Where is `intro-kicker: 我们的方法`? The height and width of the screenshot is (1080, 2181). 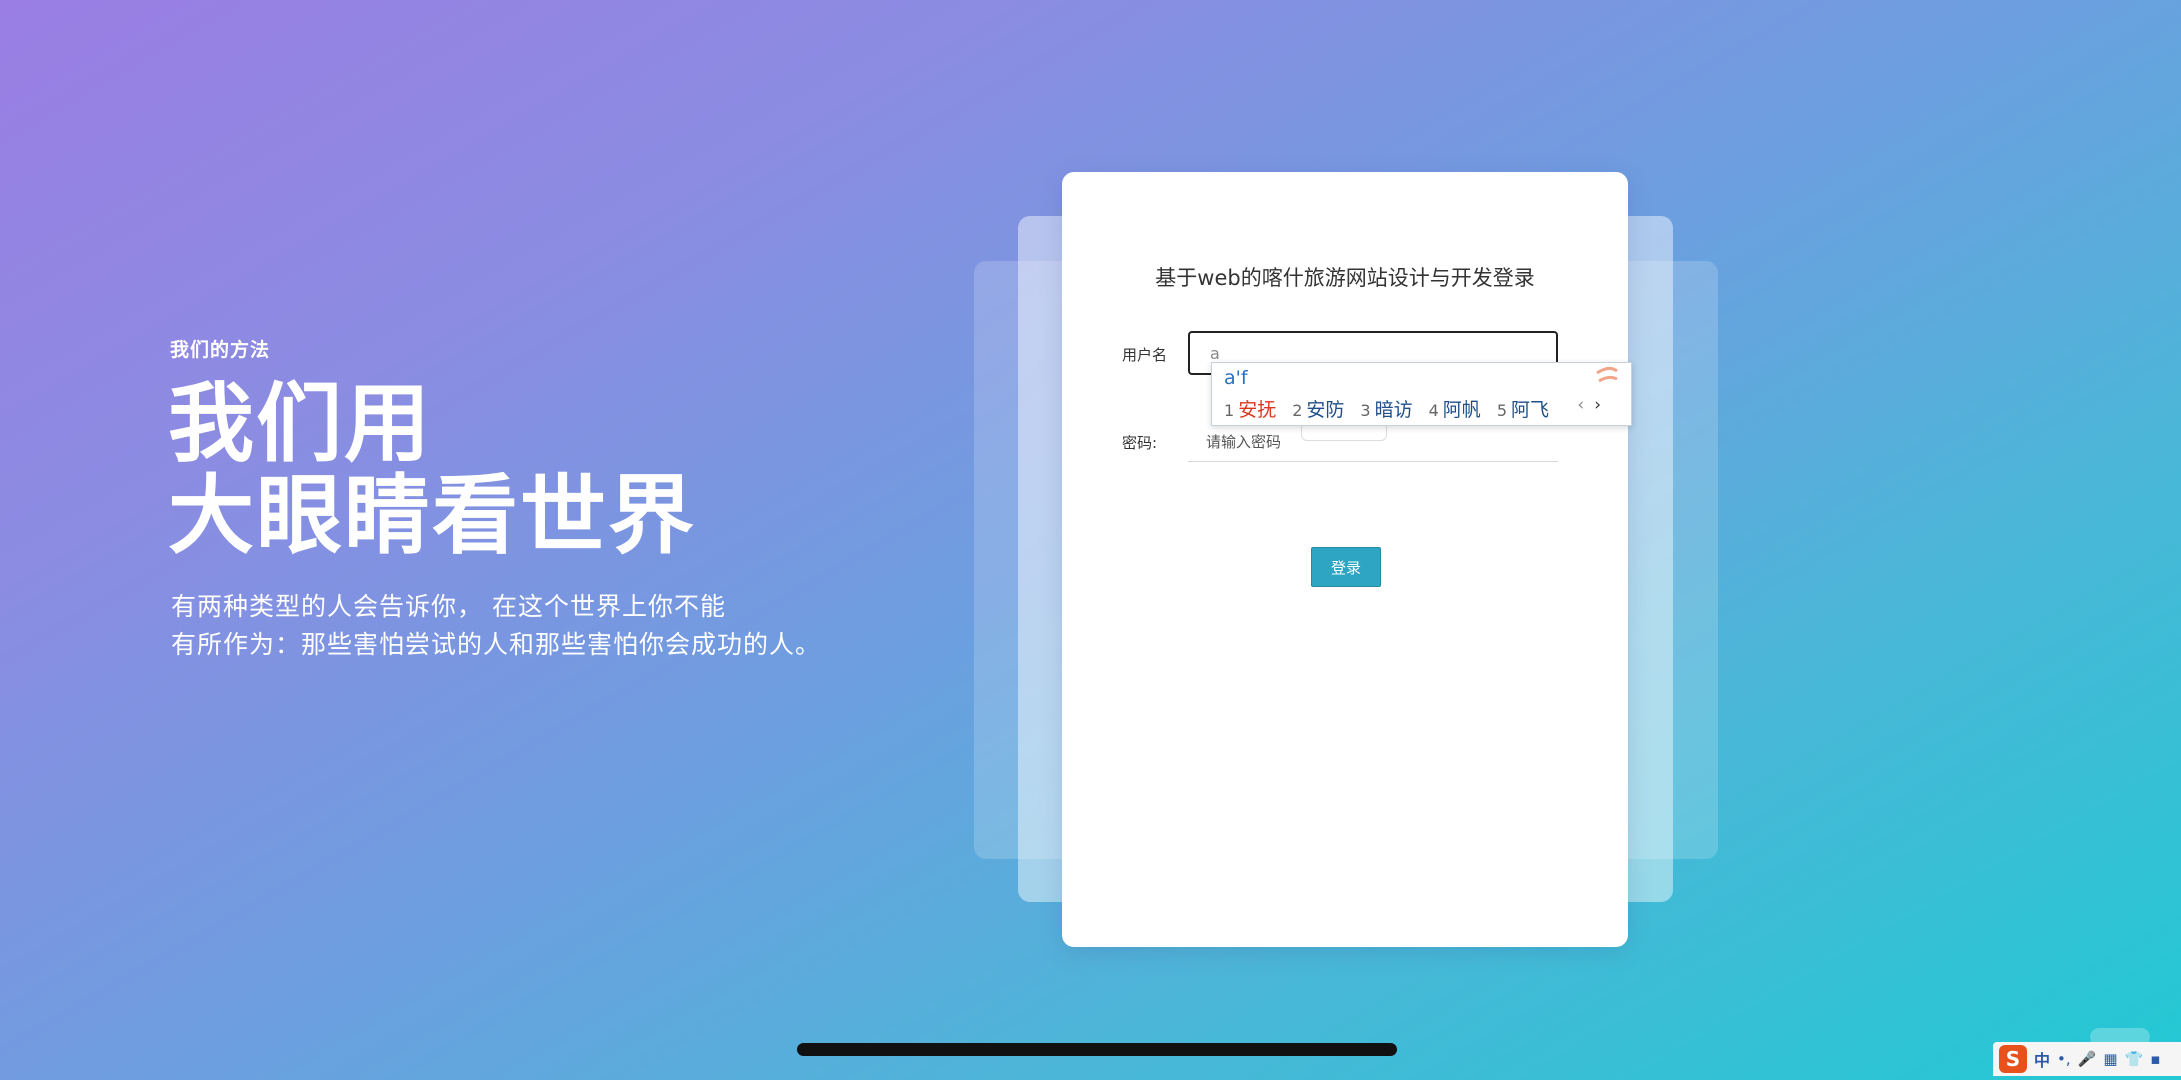
intro-kicker: 我们的方法 is located at coordinates (220, 350).